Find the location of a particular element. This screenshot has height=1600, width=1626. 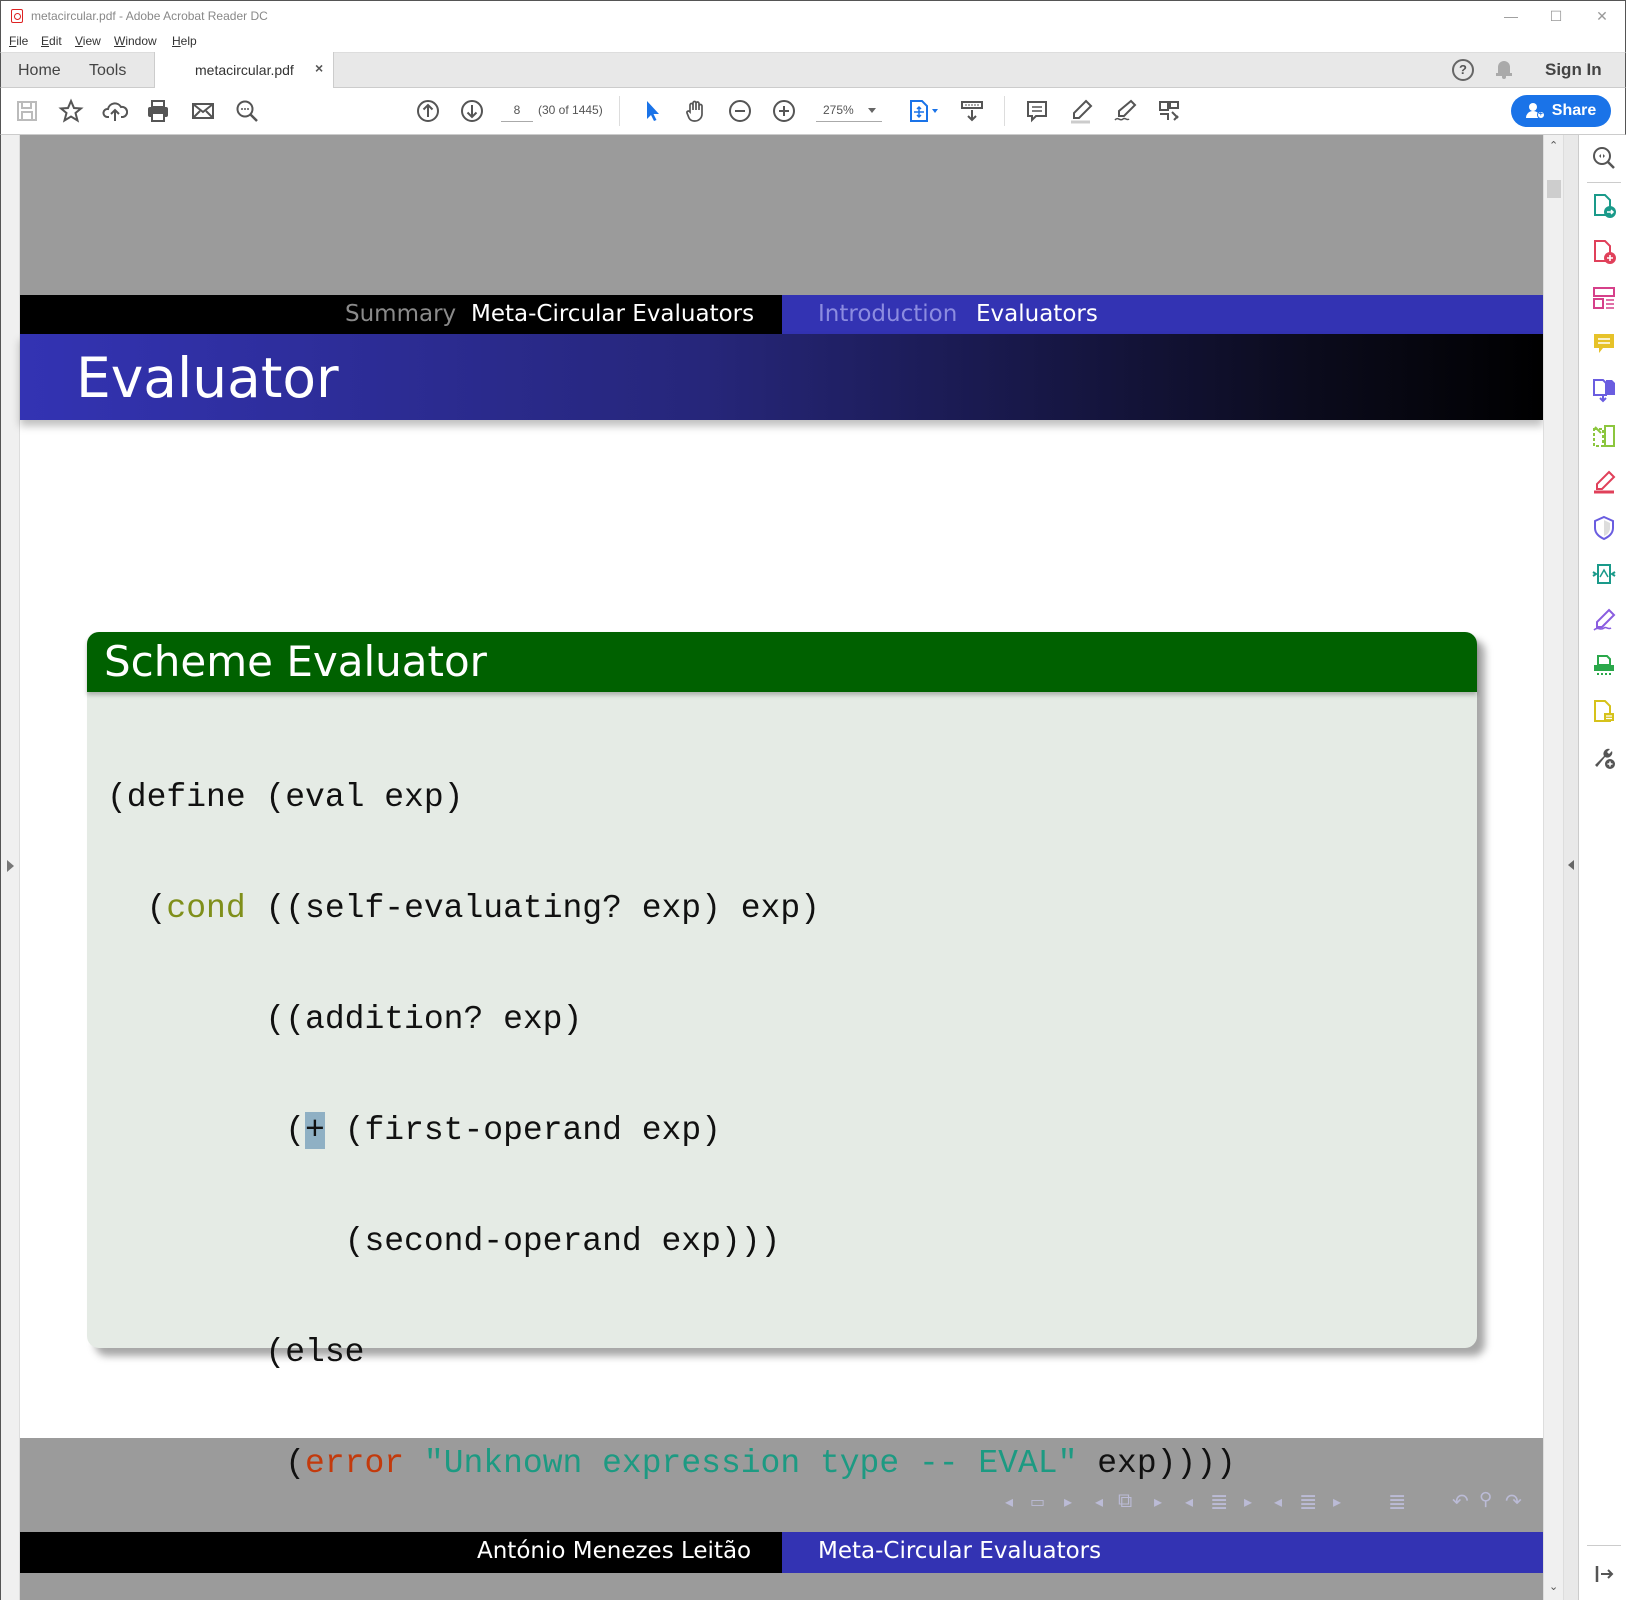

menu-window: Window is located at coordinates (135, 41).